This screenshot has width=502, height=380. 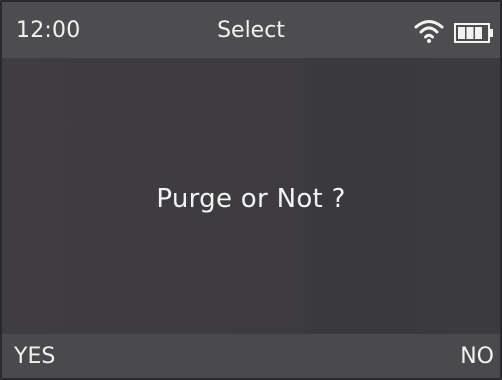 I want to click on dialog-message: Purge or Not ?, so click(x=251, y=199).